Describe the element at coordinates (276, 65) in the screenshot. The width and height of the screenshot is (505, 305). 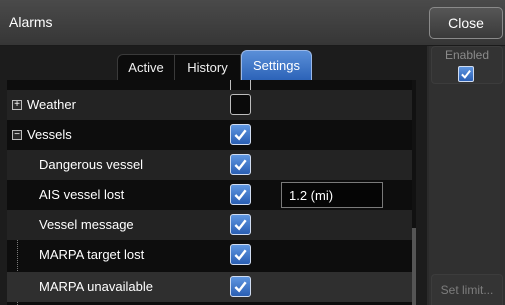
I see `tab-settings: Settings` at that location.